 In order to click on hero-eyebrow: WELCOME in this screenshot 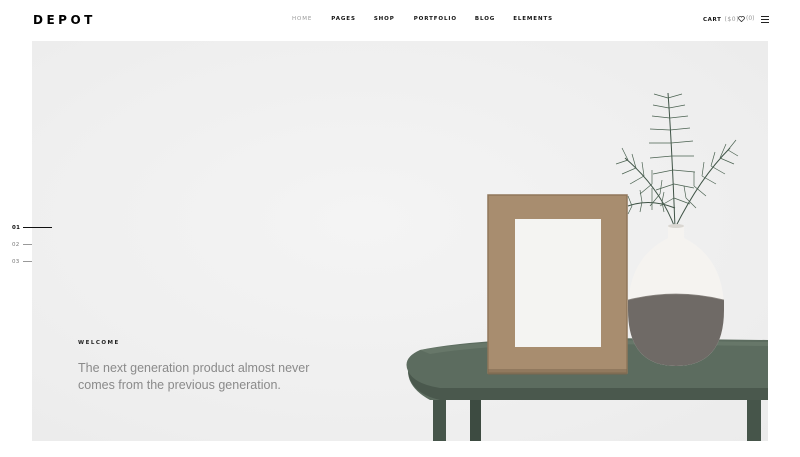, I will do `click(99, 343)`.